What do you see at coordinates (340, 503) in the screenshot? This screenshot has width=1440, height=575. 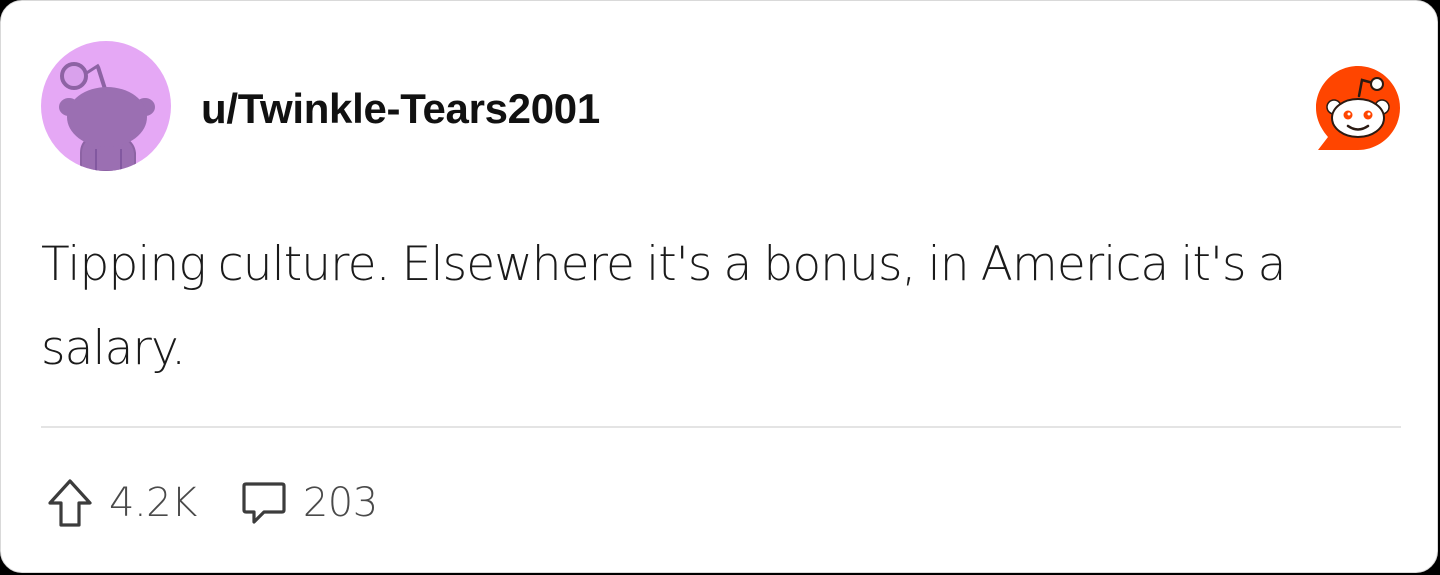 I see `comment-count: 203` at bounding box center [340, 503].